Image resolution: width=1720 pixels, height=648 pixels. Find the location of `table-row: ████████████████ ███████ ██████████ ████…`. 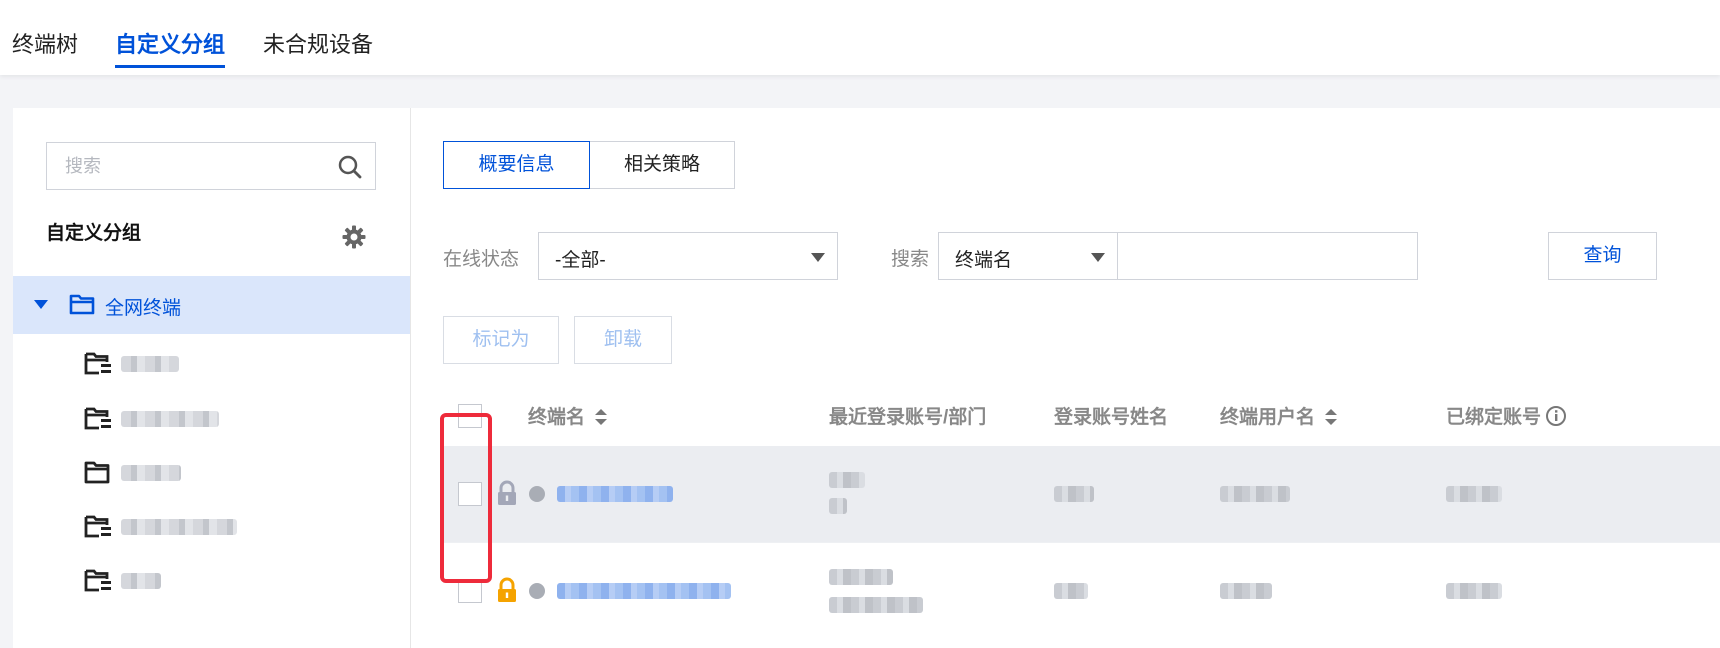

table-row: ████████████████ ███████ ██████████ ████… is located at coordinates (1081, 590).